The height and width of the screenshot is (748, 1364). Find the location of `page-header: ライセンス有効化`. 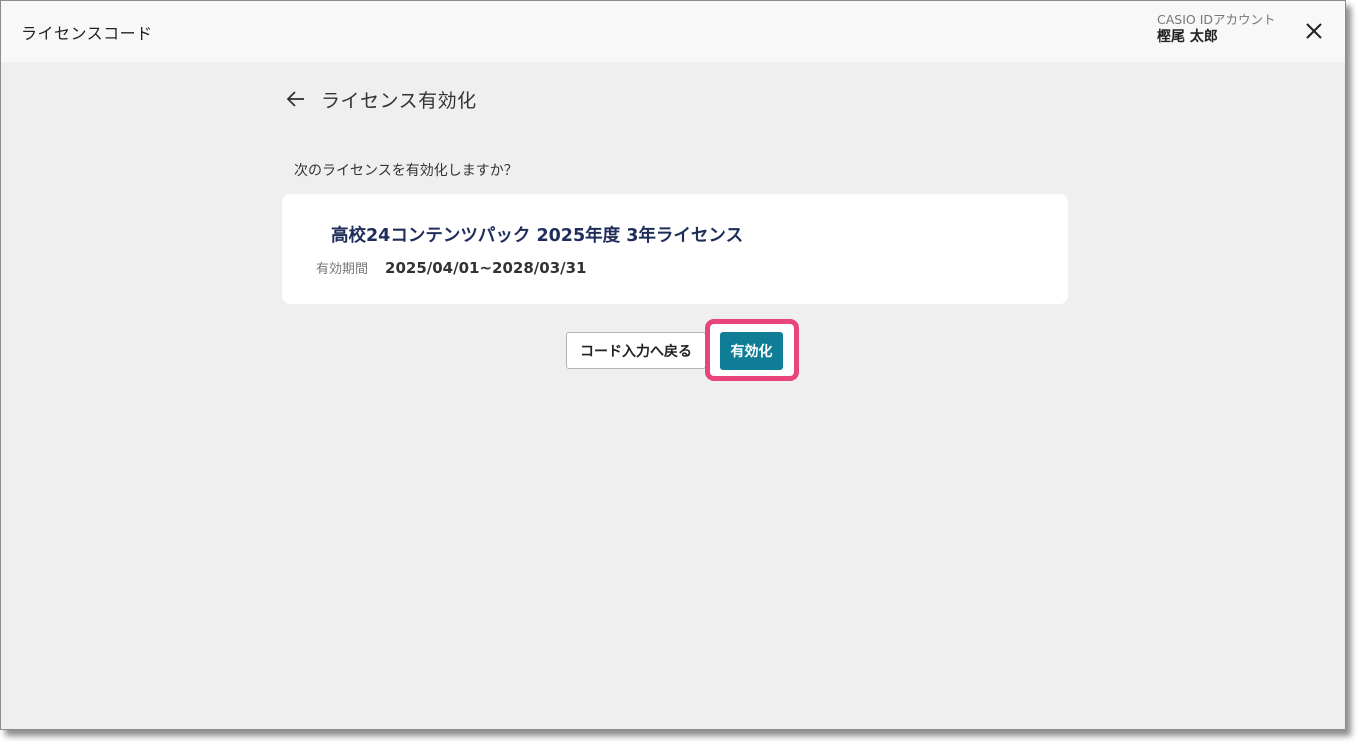

page-header: ライセンス有効化 is located at coordinates (380, 99).